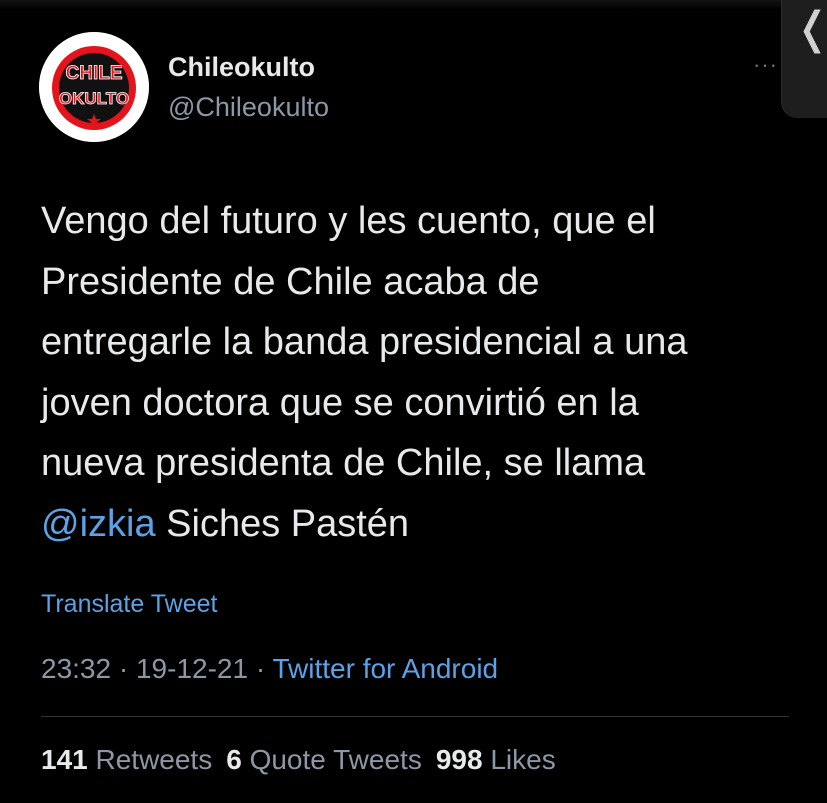  I want to click on tweet-line: Vengo del futuro y les cuento, que el, so click(348, 221).